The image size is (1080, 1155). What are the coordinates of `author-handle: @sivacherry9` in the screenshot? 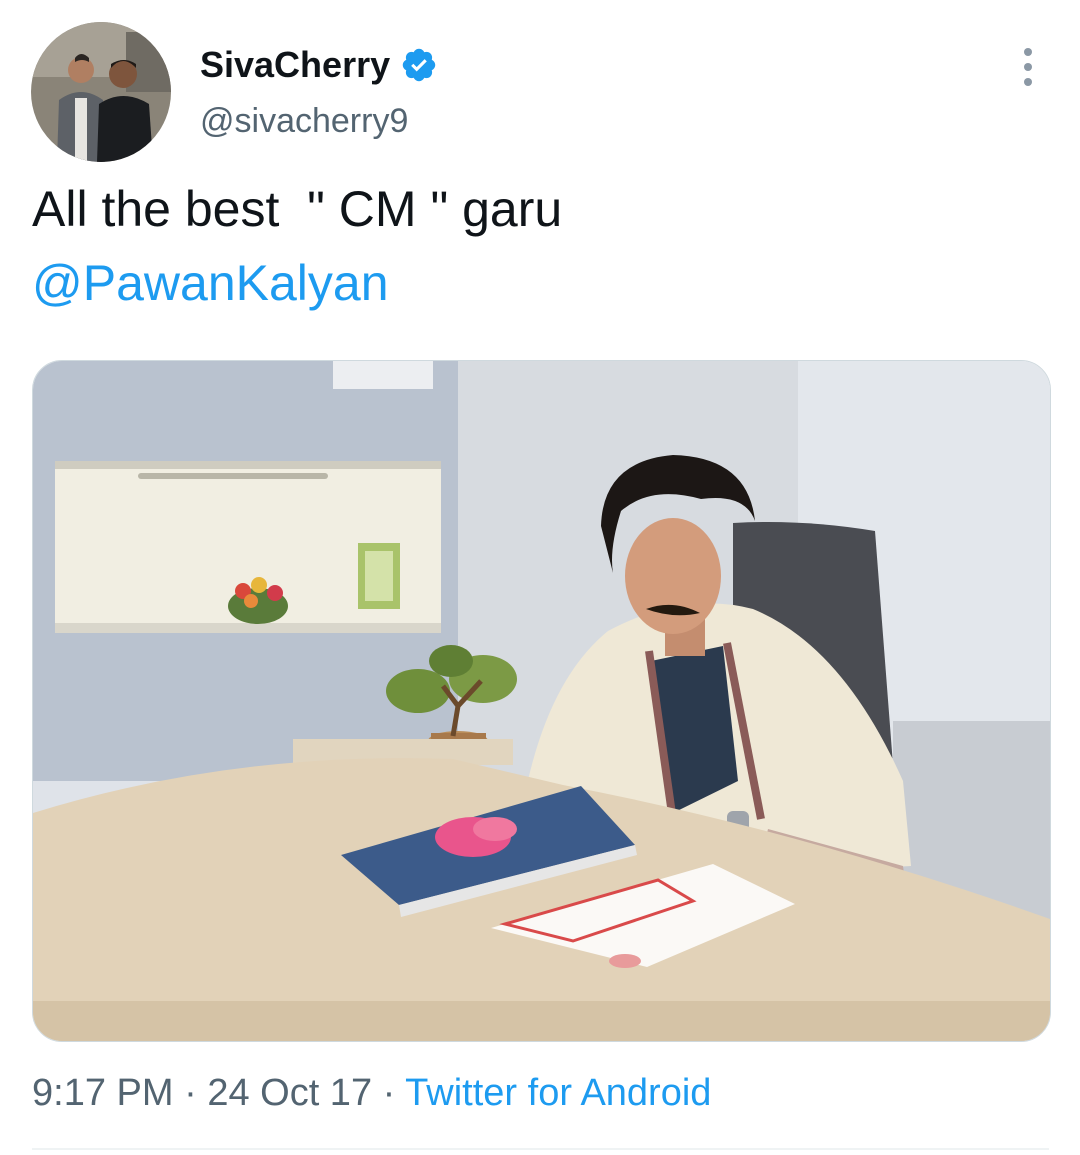 It's located at (304, 121).